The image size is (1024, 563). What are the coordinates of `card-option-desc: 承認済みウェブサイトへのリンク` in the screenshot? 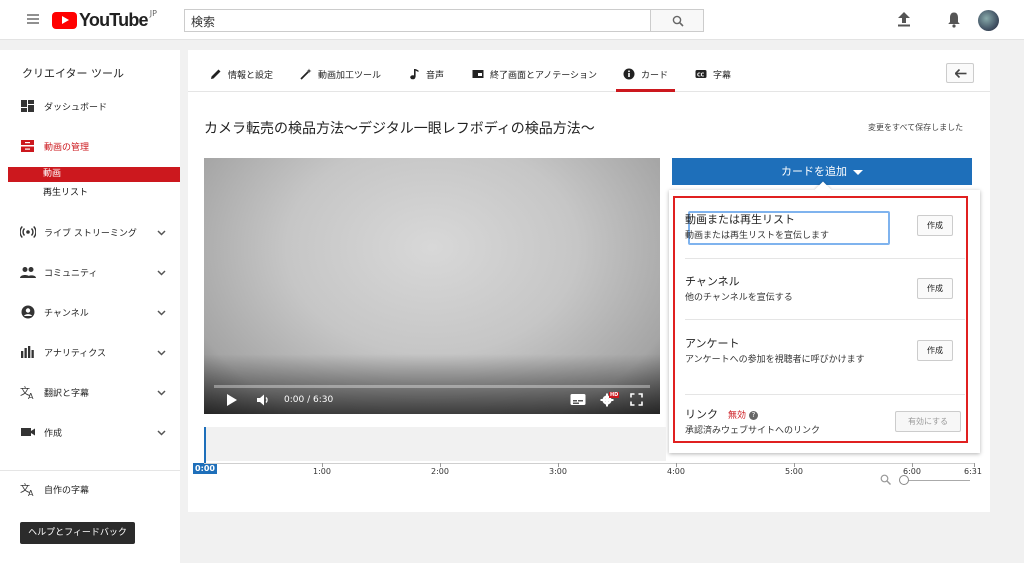 It's located at (753, 431).